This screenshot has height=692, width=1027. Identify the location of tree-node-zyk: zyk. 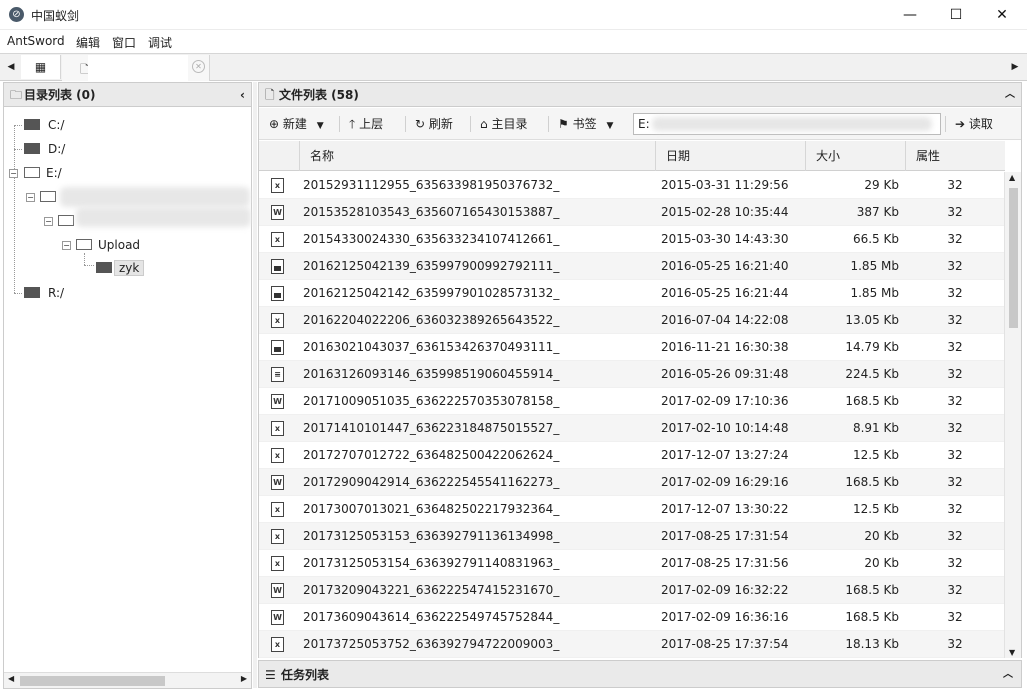
(120, 268).